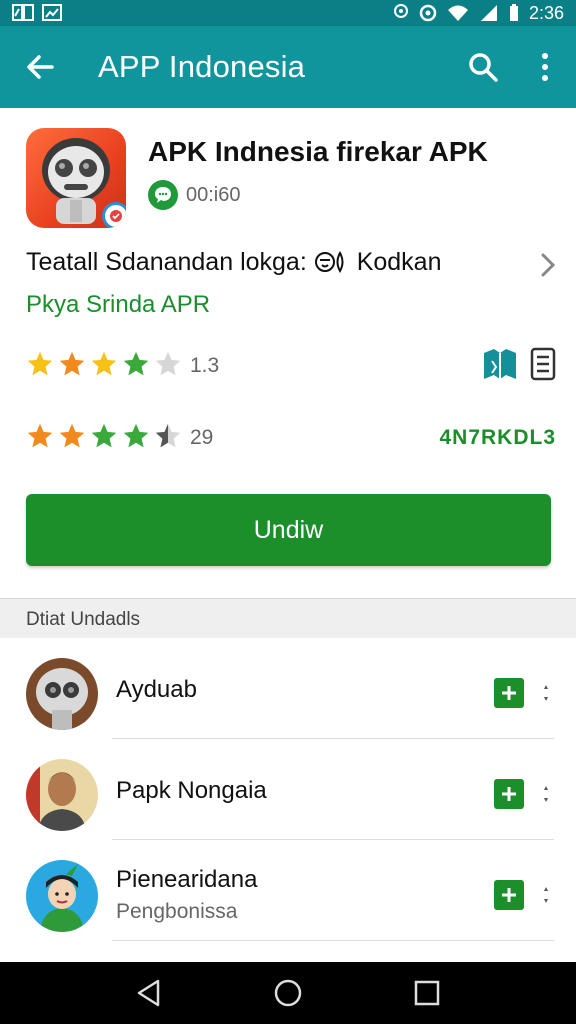 Image resolution: width=576 pixels, height=1024 pixels. What do you see at coordinates (23, 13) in the screenshot?
I see `notification-icon` at bounding box center [23, 13].